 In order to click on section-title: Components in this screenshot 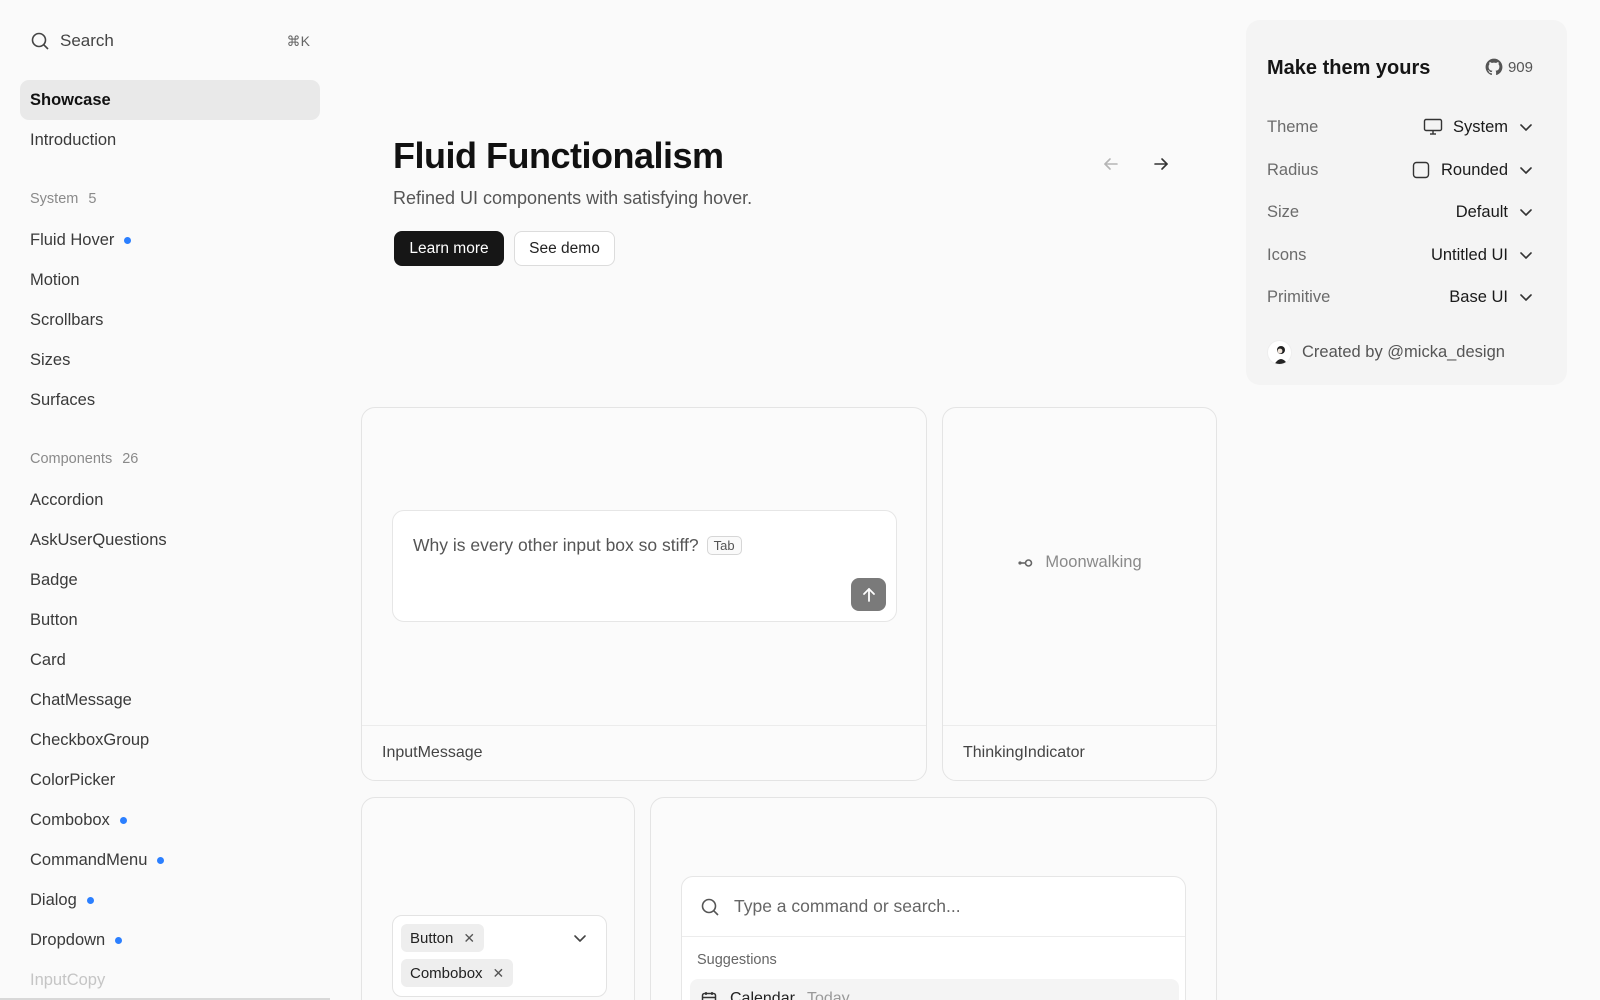, I will do `click(71, 459)`.